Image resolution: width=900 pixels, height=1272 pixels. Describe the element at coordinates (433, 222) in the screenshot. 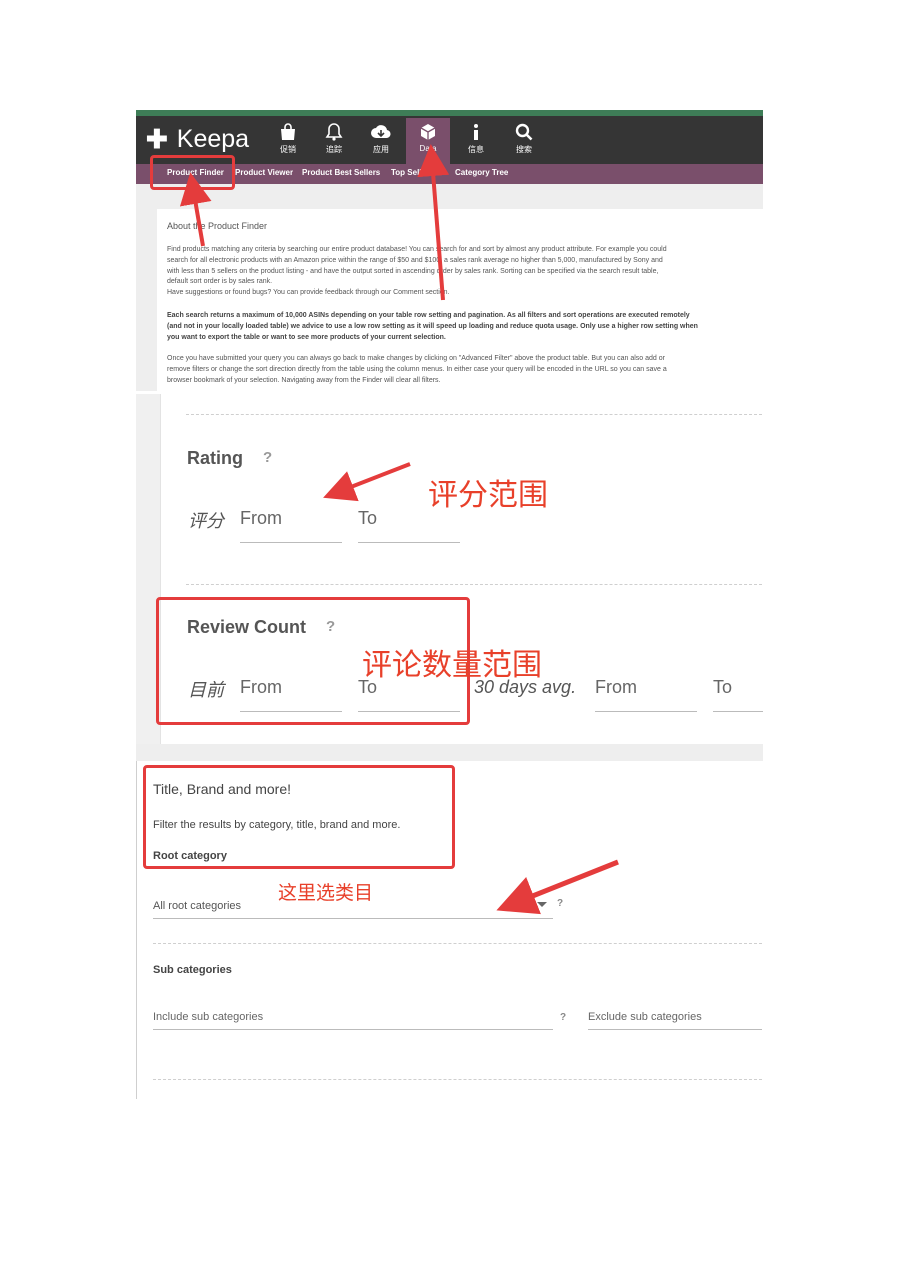

I see `arrow-to-data-tab` at that location.